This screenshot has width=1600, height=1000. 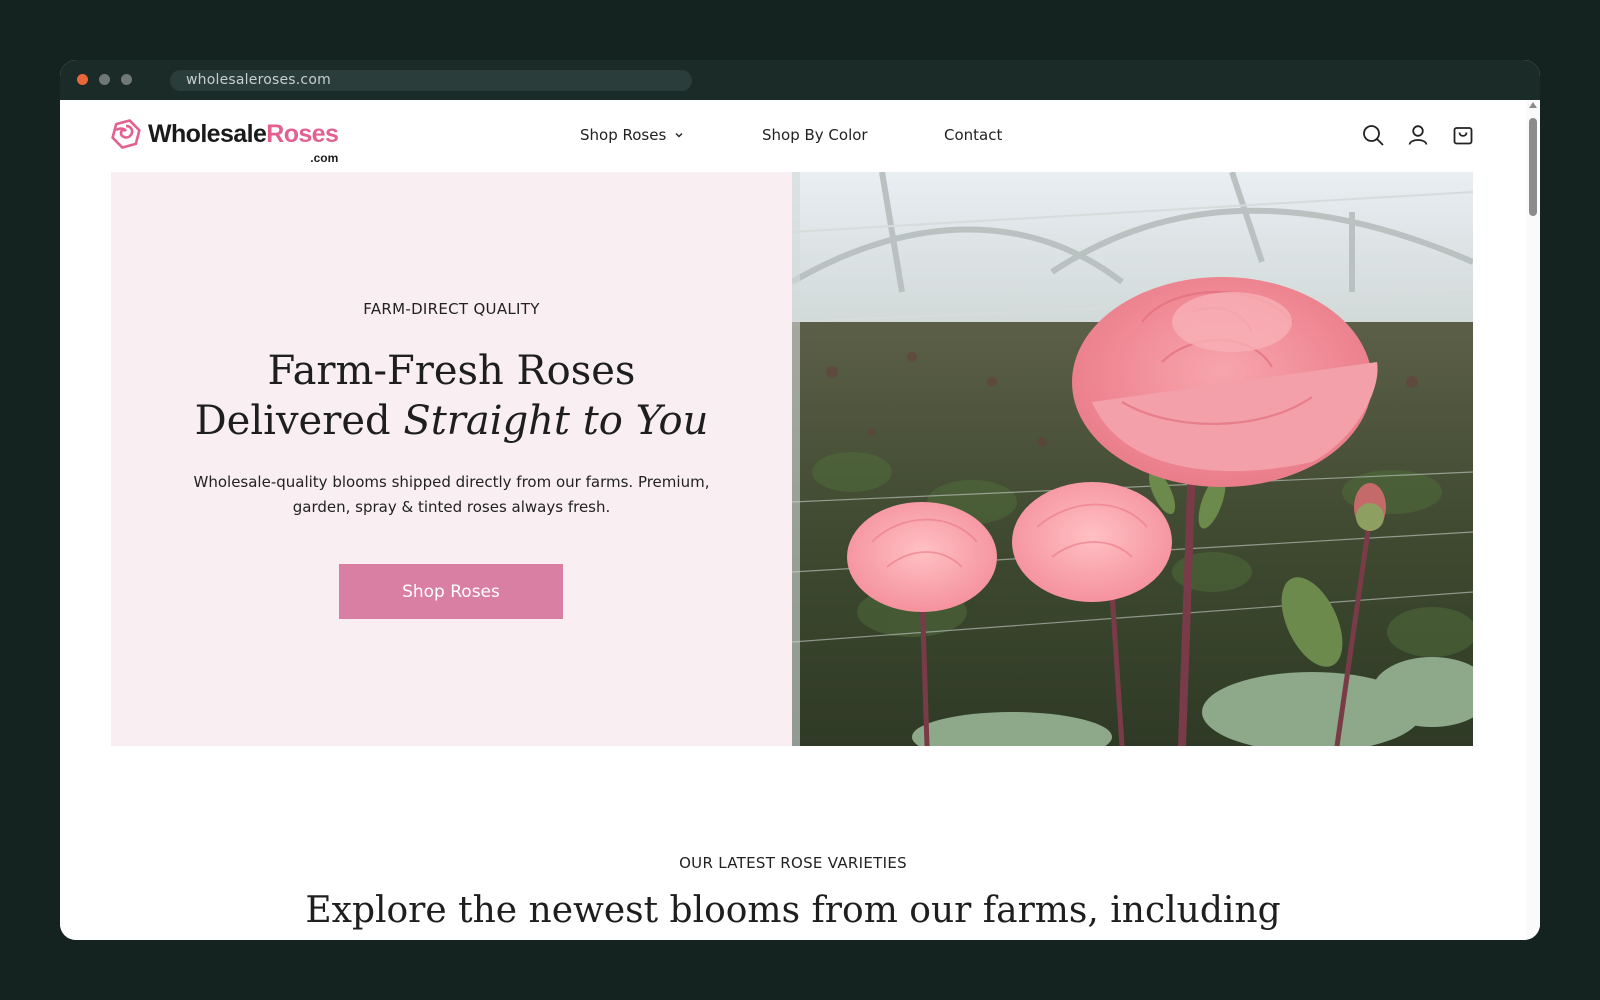 What do you see at coordinates (973, 135) in the screenshot?
I see `nav-contact: Contact` at bounding box center [973, 135].